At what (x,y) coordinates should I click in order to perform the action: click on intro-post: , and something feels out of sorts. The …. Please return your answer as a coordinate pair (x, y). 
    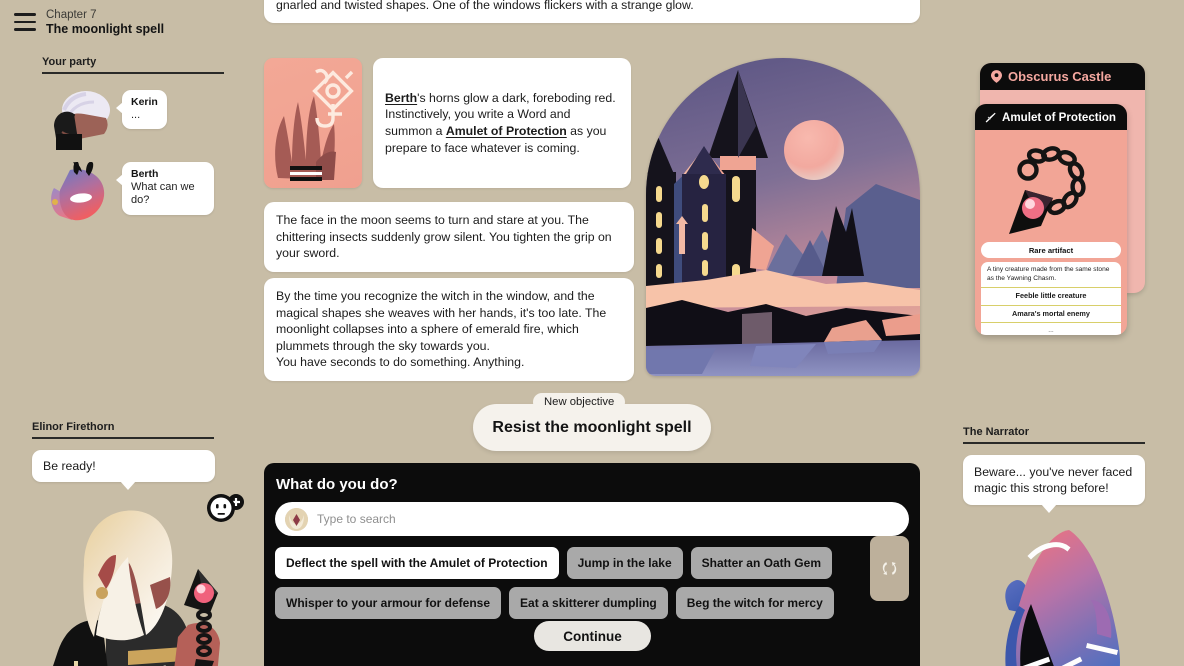
    Looking at the image, I should click on (485, 6).